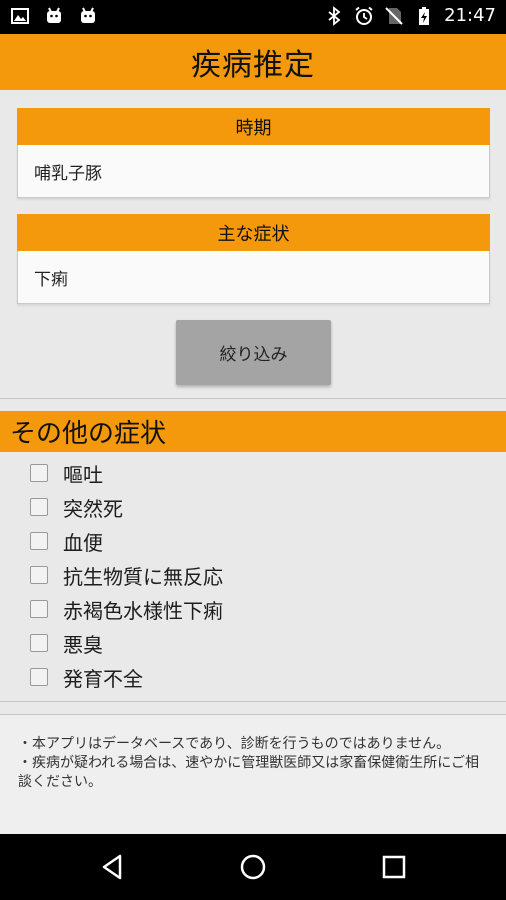  I want to click on note-line-1: ・本アプリはデータベースであり、診断を行うものではありません。, so click(234, 744).